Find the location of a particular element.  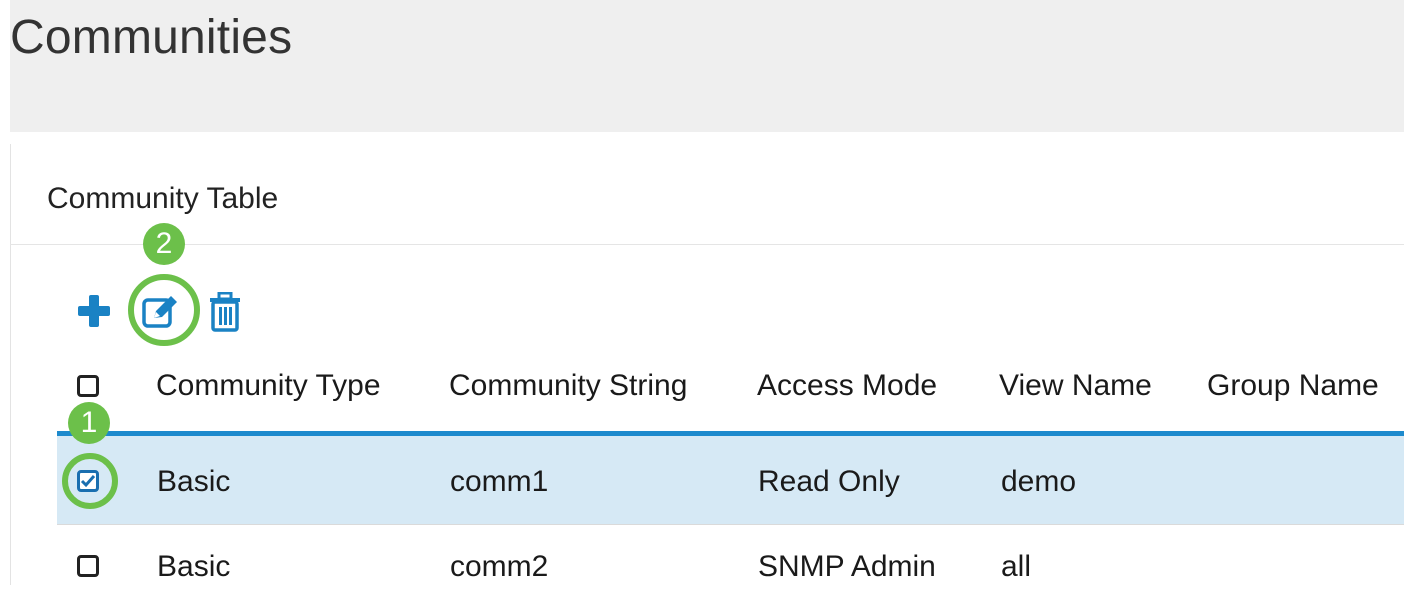

column-group-name: Group Name is located at coordinates (1293, 386).